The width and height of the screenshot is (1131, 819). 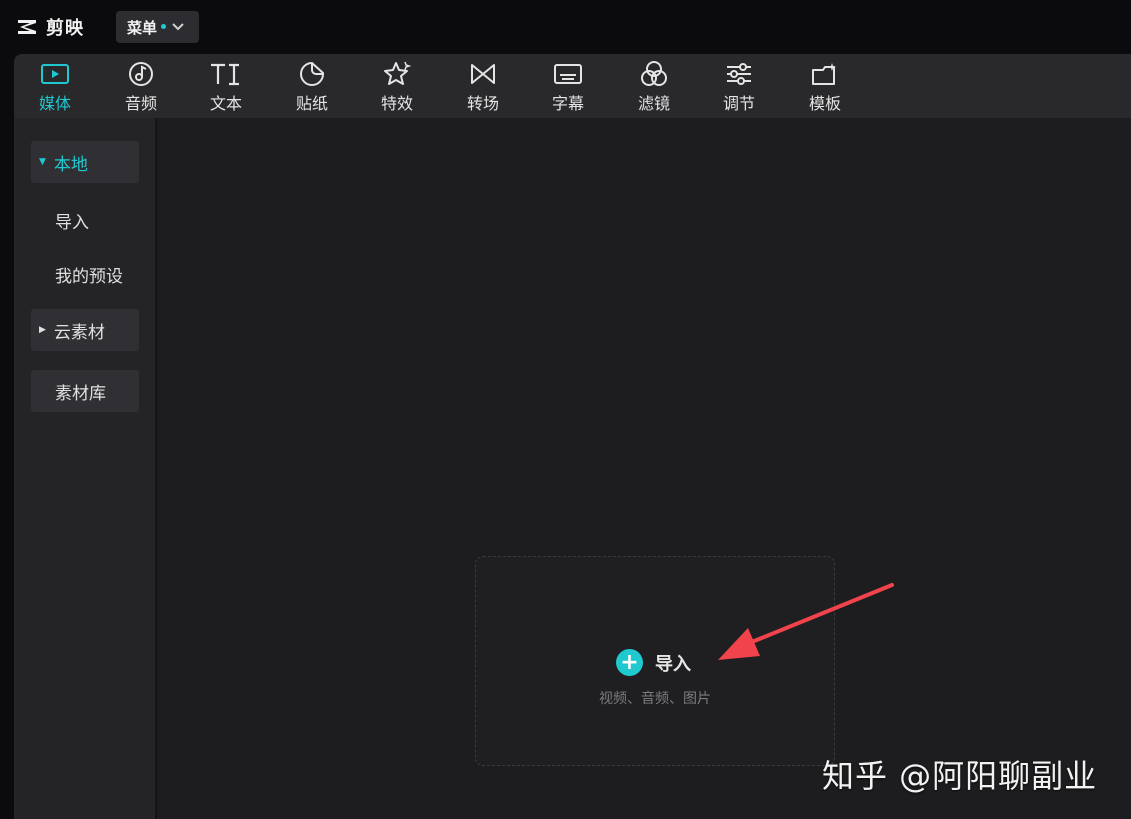 I want to click on menu-button: 菜单, so click(x=157, y=27).